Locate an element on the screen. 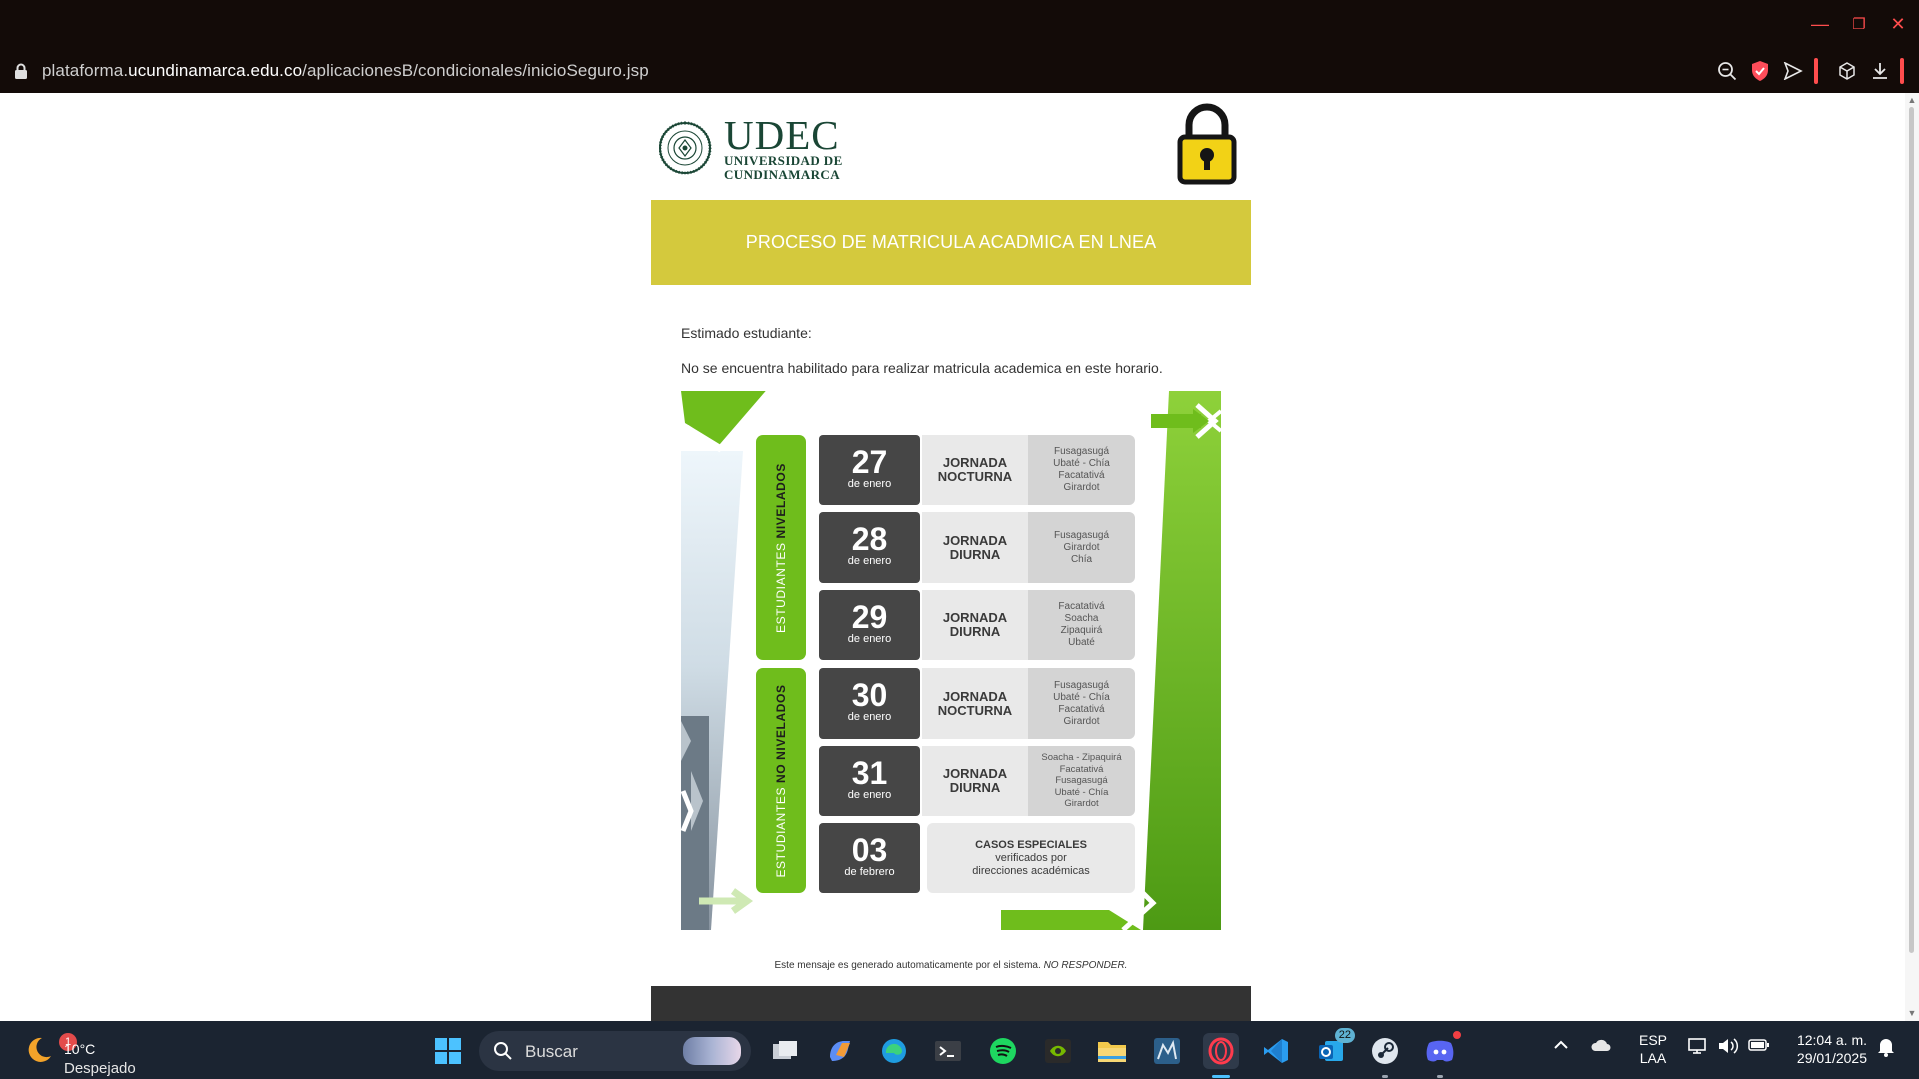 This screenshot has width=1919, height=1079. footer-bar is located at coordinates (951, 1003).